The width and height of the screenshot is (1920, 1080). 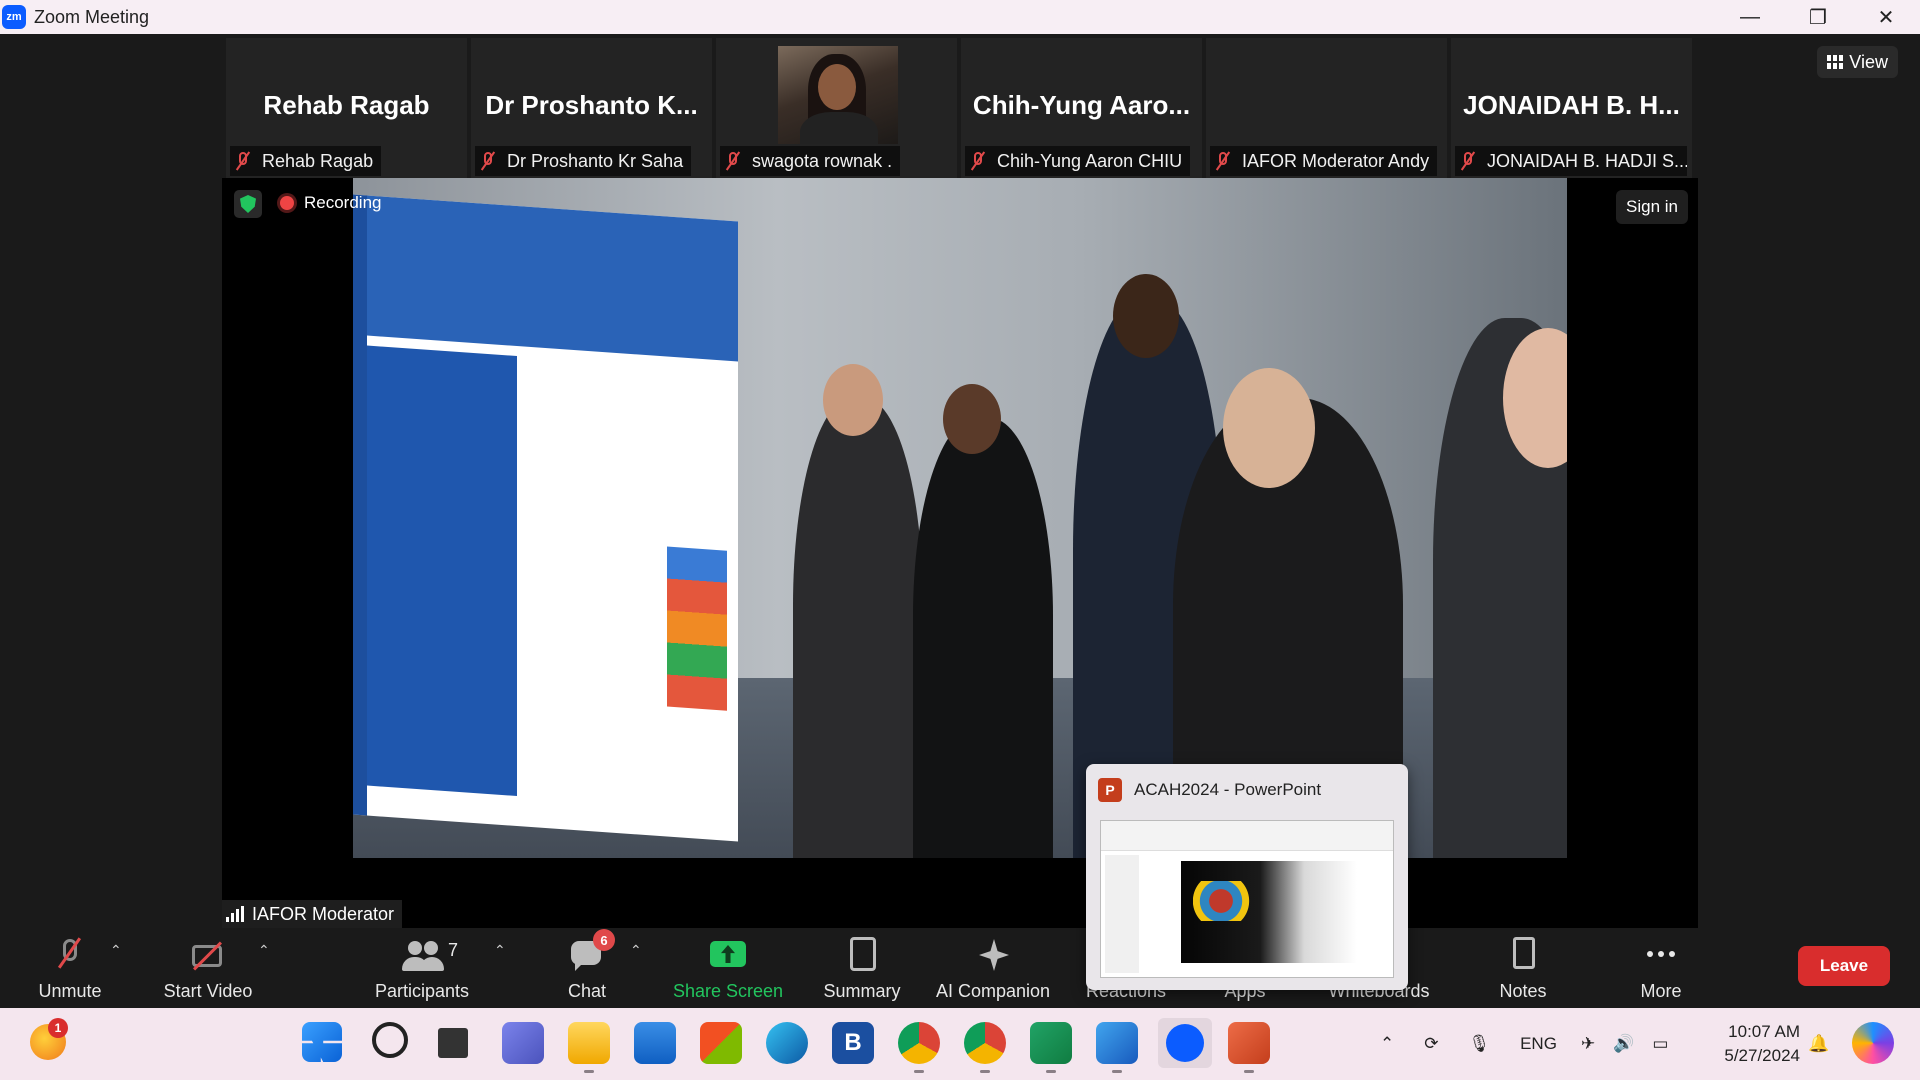 What do you see at coordinates (248, 204) in the screenshot?
I see `encryption-shield-icon` at bounding box center [248, 204].